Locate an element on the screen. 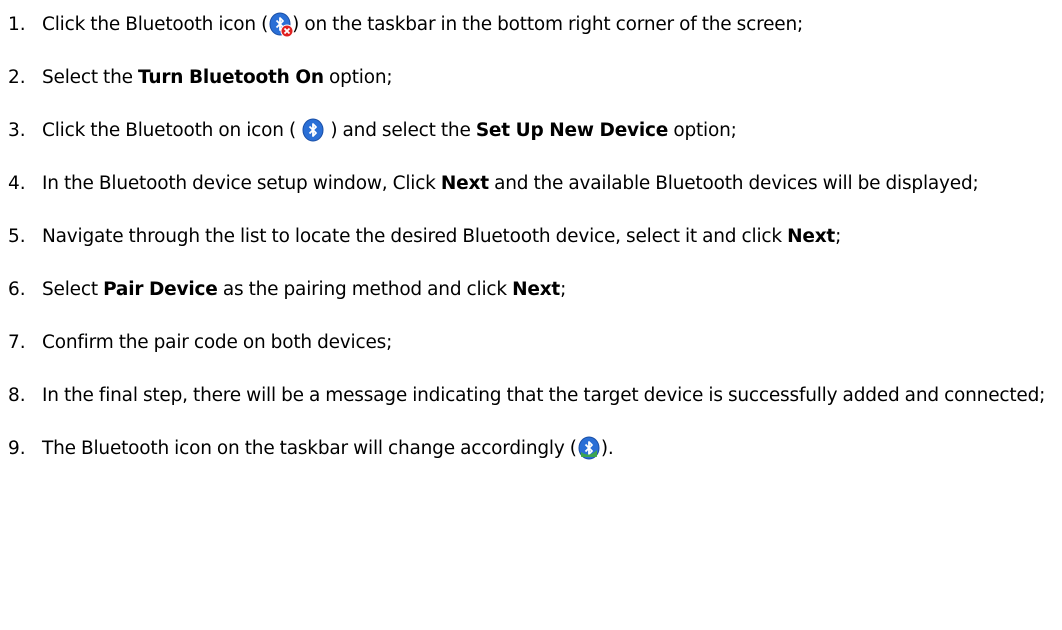  step-number: 7. is located at coordinates (17, 342).